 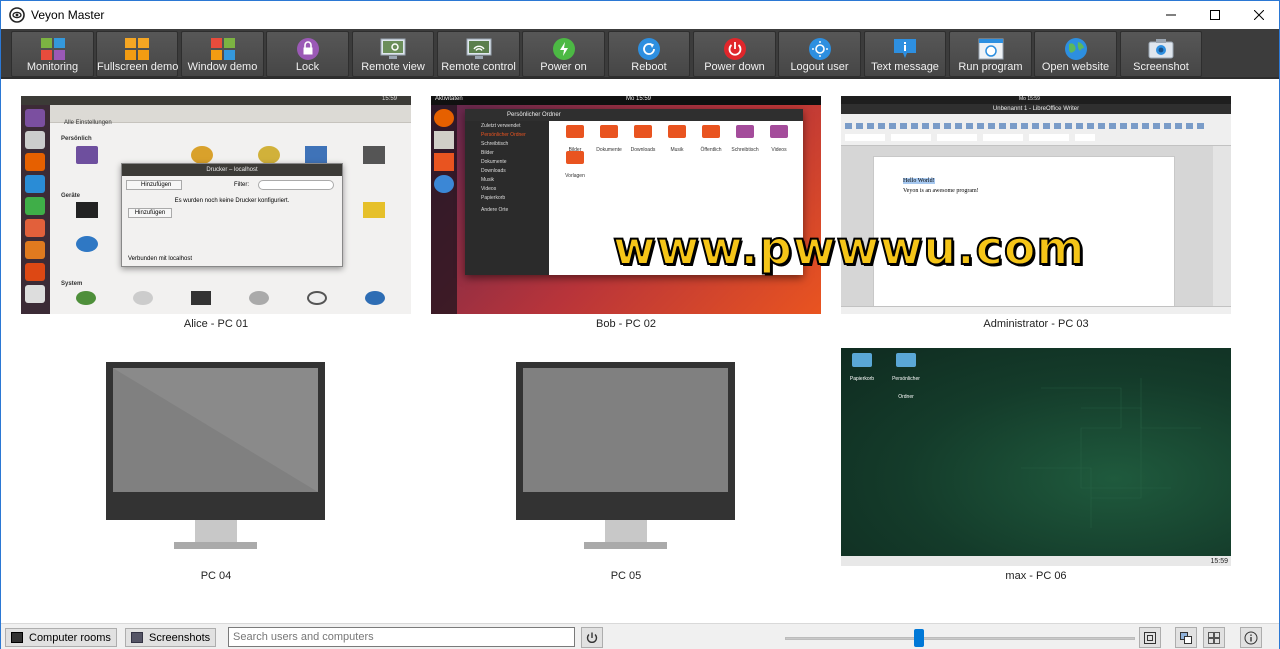 I want to click on window-demo-button: Window demo, so click(x=222, y=54).